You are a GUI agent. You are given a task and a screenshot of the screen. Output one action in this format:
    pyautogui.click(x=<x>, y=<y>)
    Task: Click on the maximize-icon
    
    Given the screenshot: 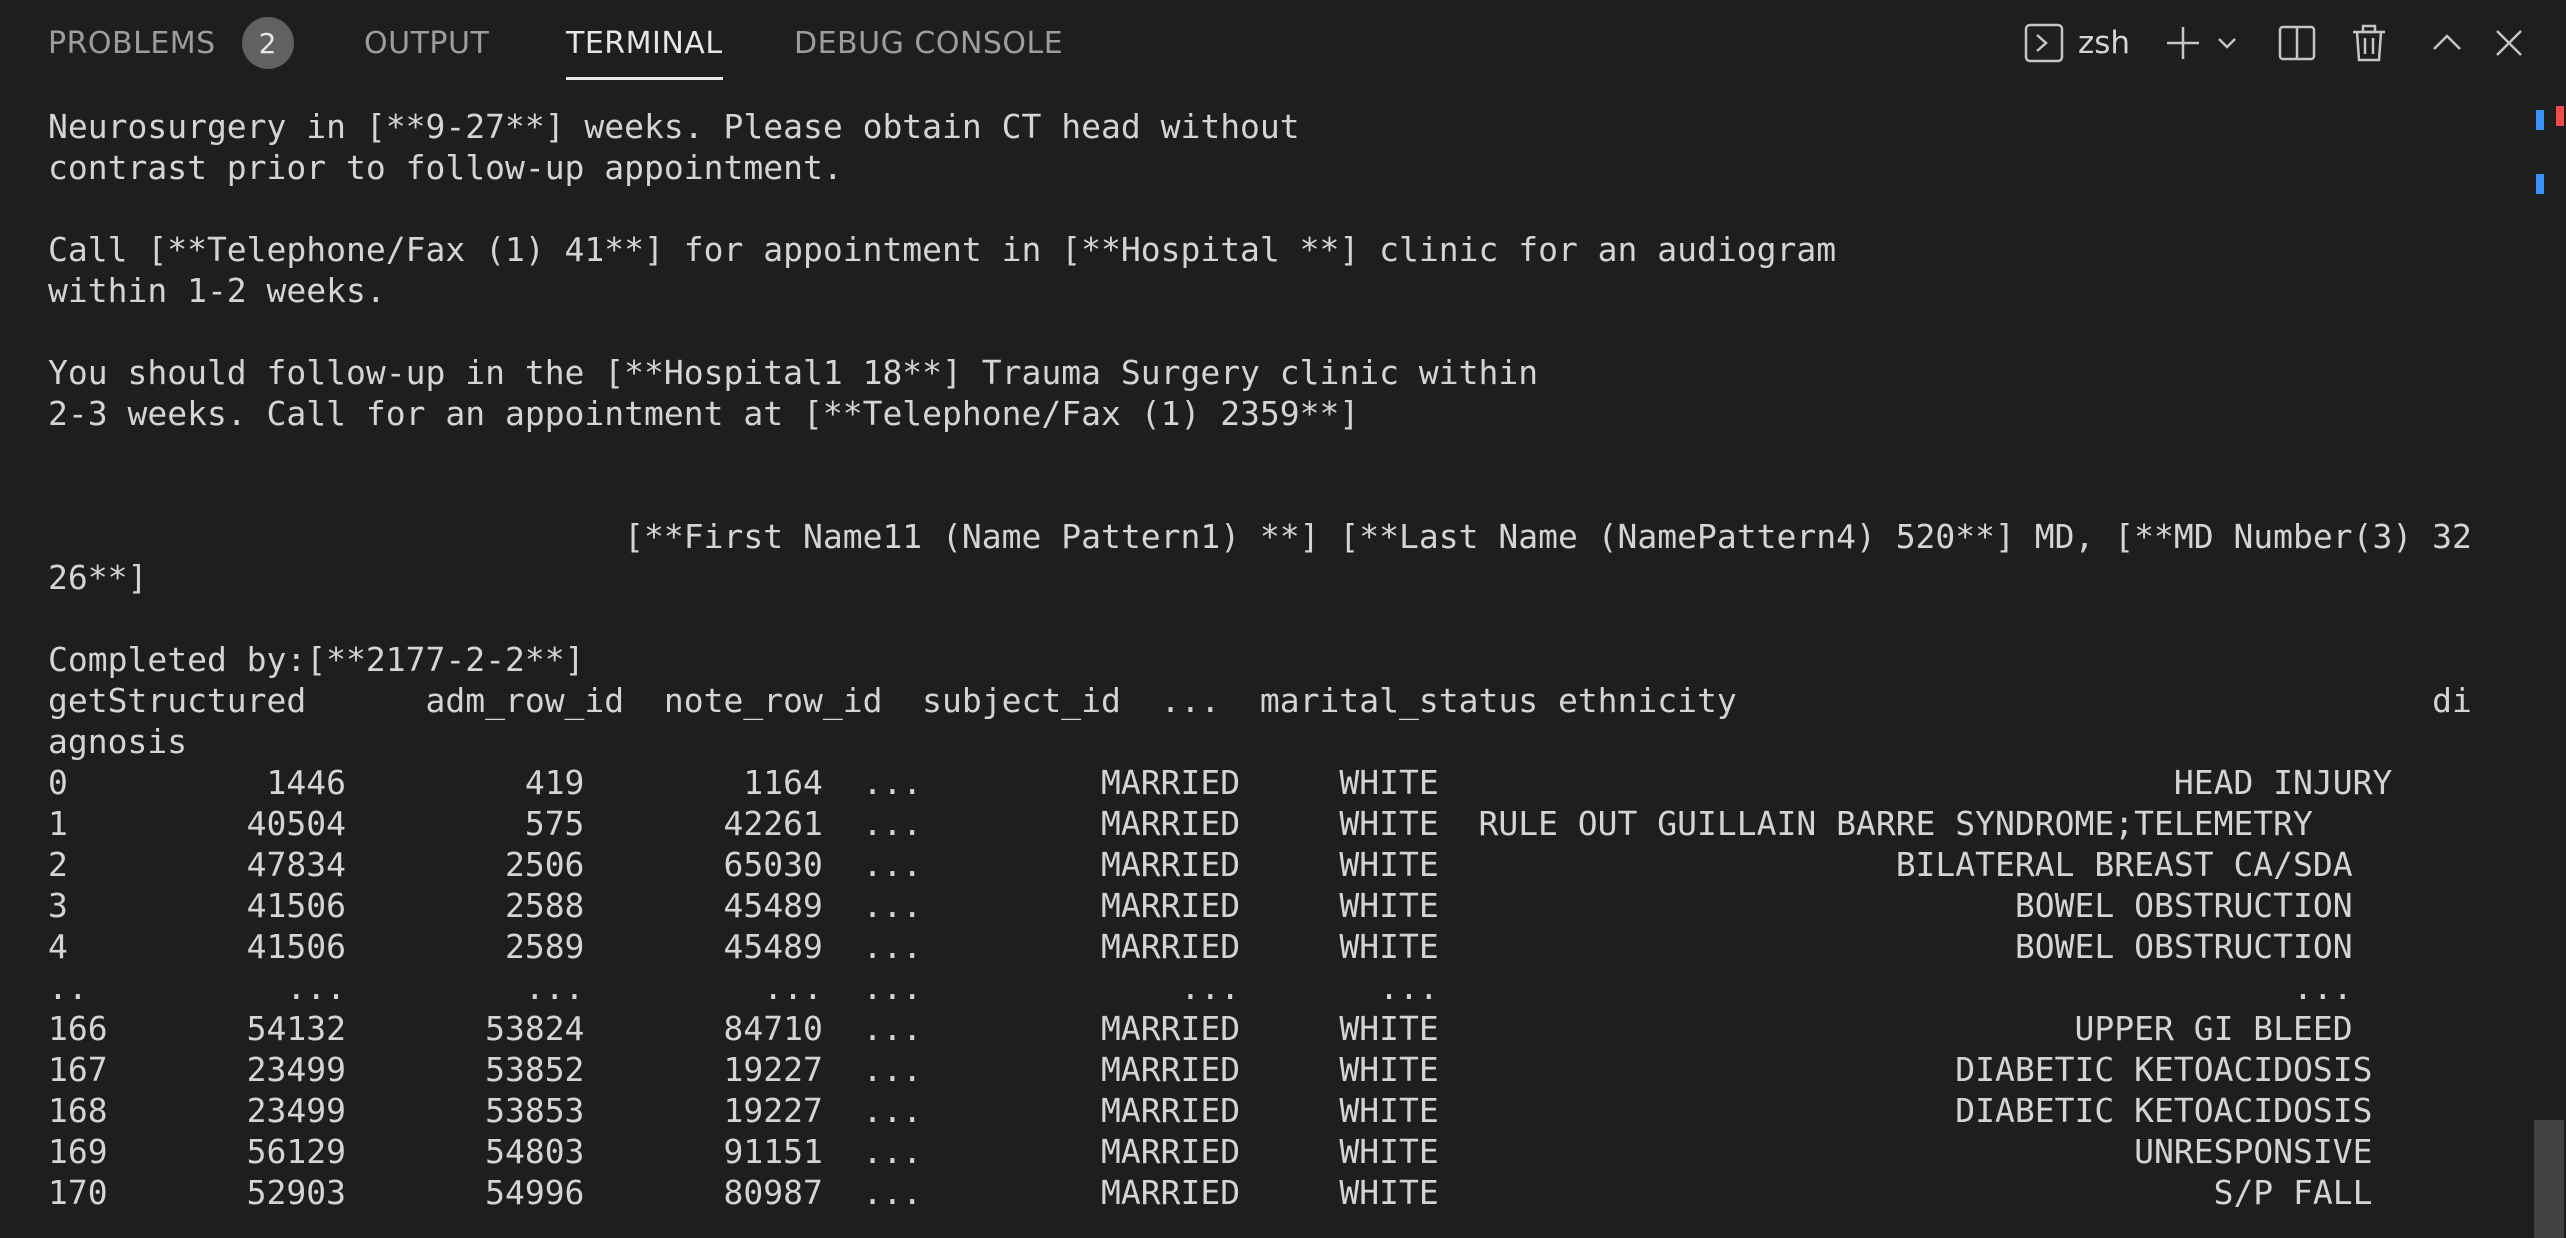 What is the action you would take?
    pyautogui.click(x=2447, y=43)
    